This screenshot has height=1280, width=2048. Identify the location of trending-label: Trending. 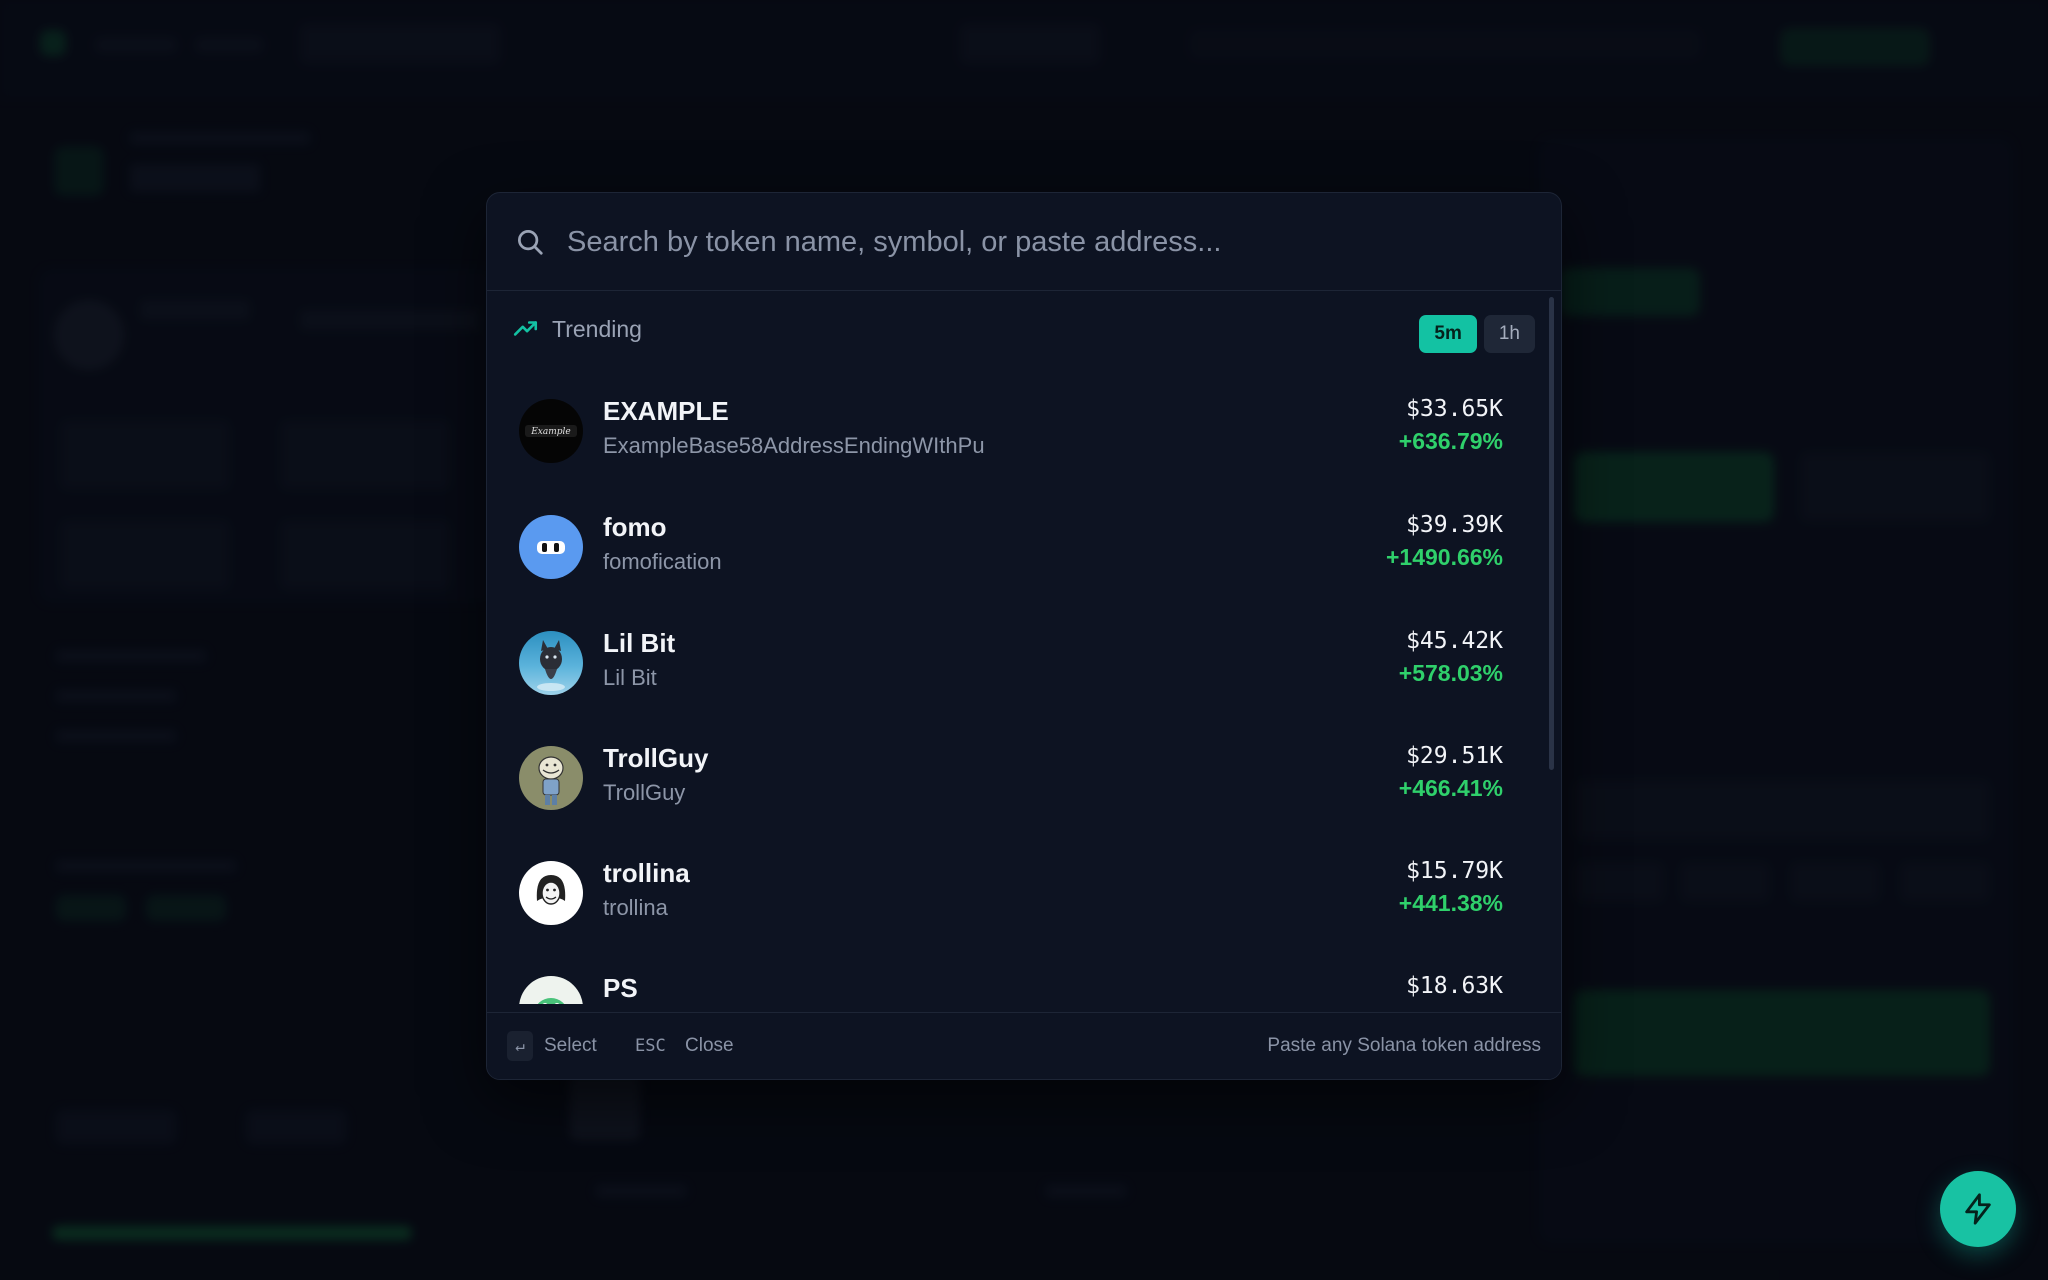
(597, 328).